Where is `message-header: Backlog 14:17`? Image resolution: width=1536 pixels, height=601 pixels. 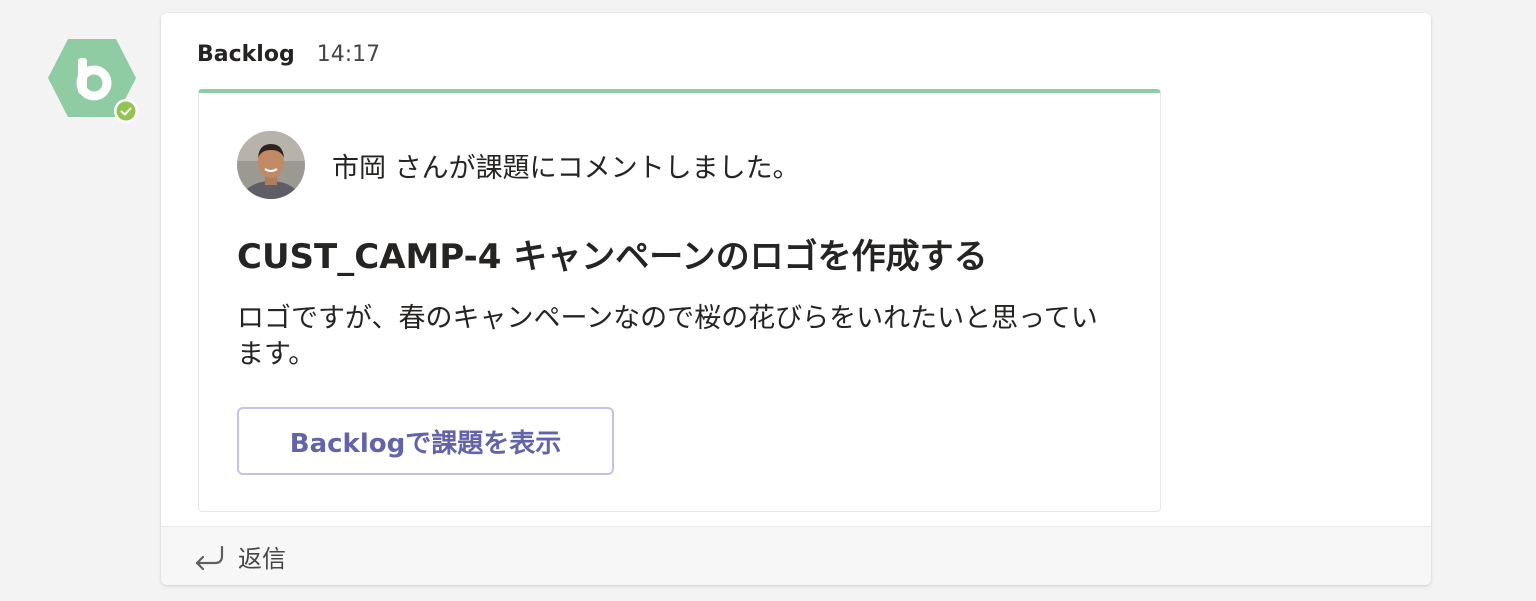
message-header: Backlog 14:17 is located at coordinates (288, 57).